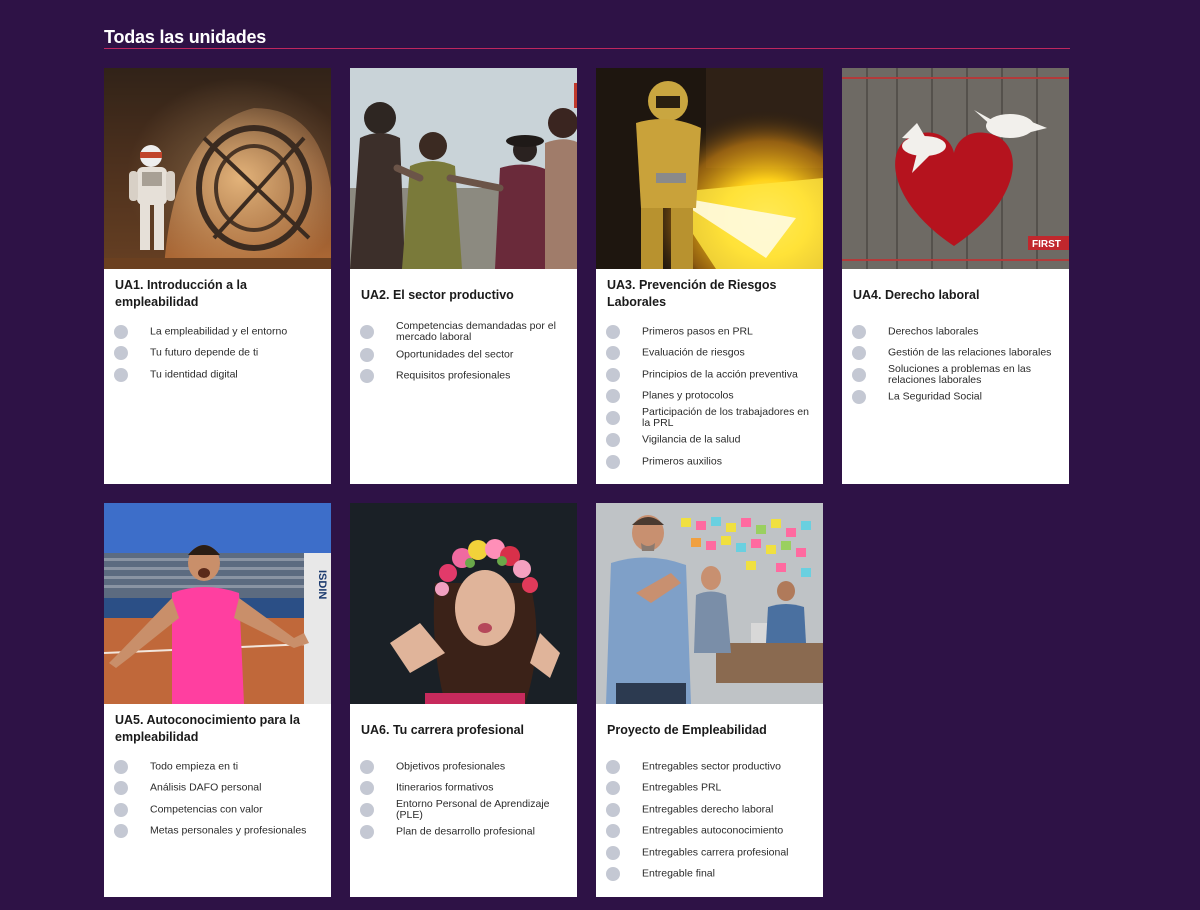 The width and height of the screenshot is (1200, 910). What do you see at coordinates (1046, 244) in the screenshot?
I see `image-caption: FIRST` at bounding box center [1046, 244].